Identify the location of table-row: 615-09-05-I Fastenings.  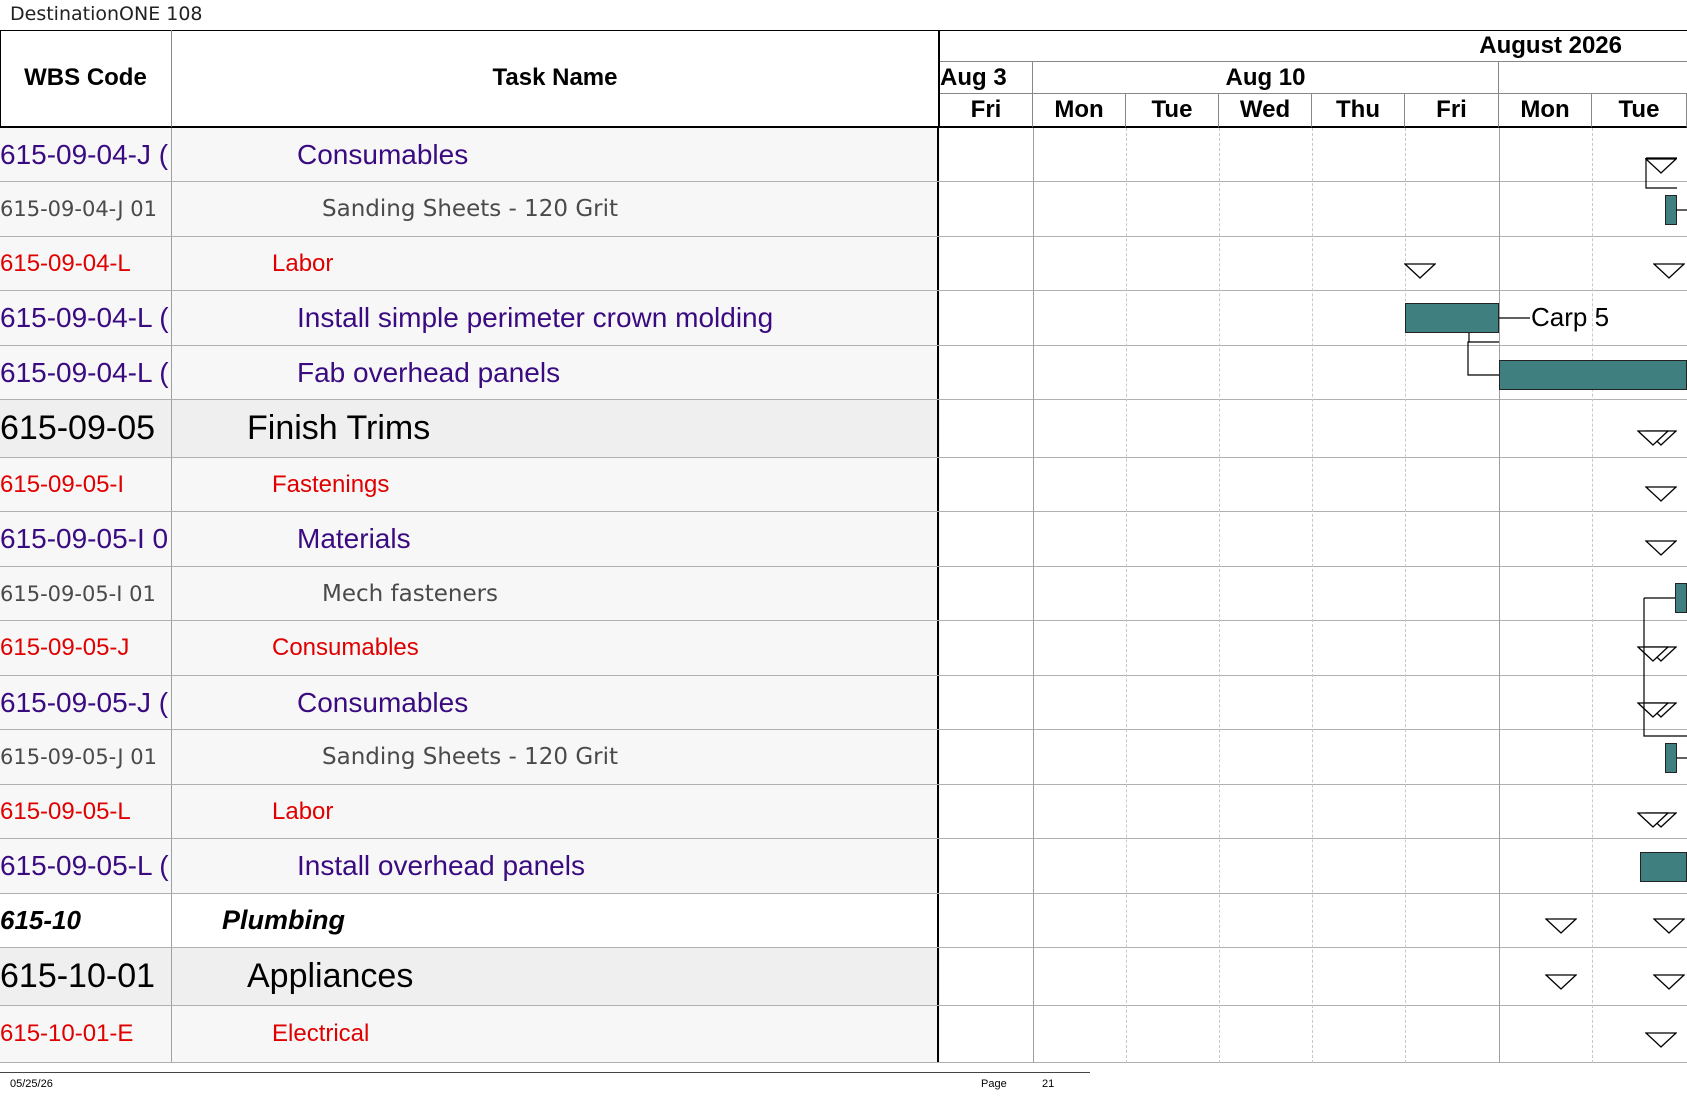
(470, 485).